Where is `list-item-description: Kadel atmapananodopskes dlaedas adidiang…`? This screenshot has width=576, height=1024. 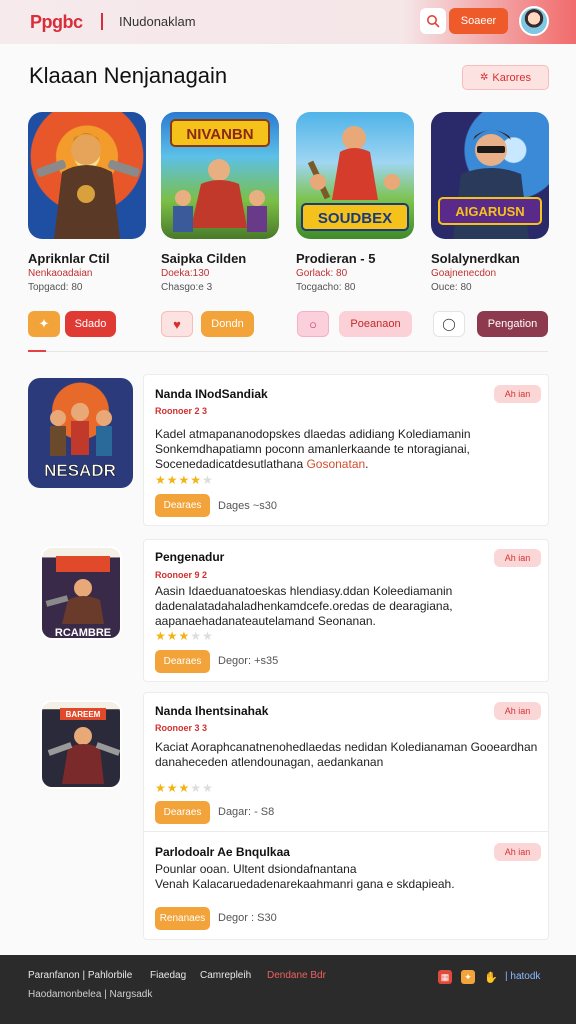 list-item-description: Kadel atmapananodopskes dlaedas adidiang… is located at coordinates (347, 449).